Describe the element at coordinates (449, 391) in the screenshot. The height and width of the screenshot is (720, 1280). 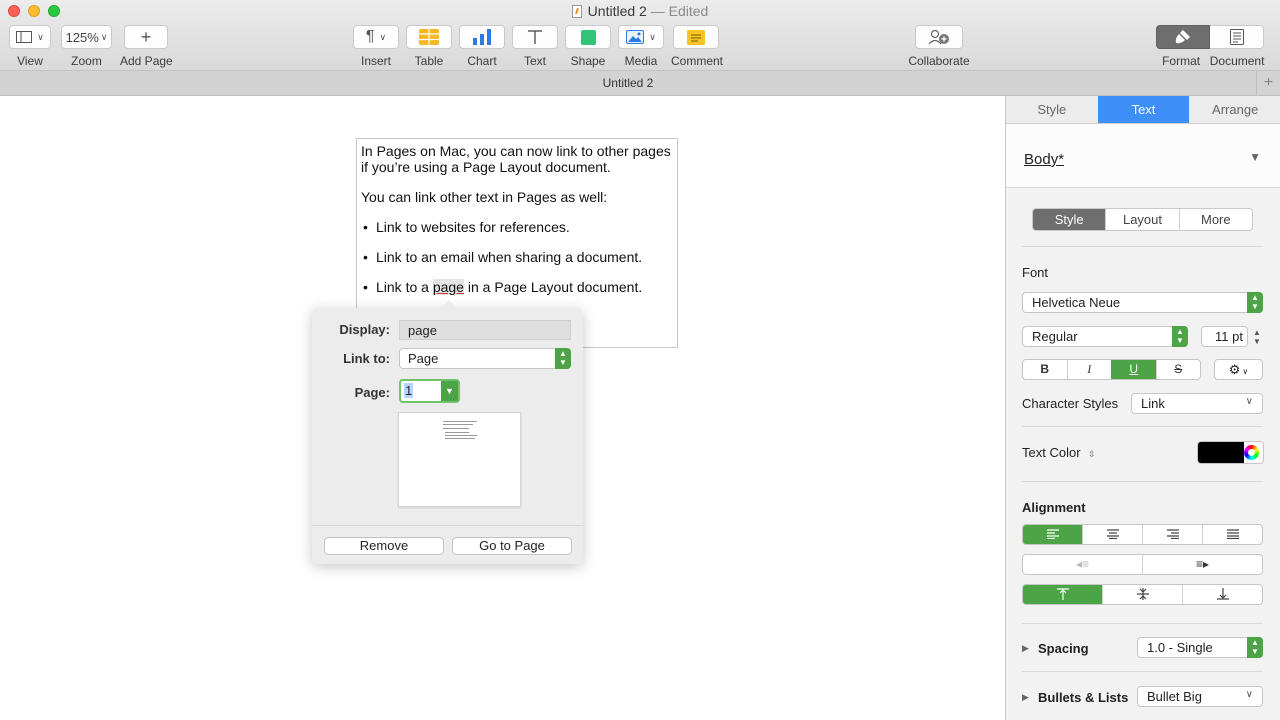
I see `chevron-down-icon: ▼` at that location.